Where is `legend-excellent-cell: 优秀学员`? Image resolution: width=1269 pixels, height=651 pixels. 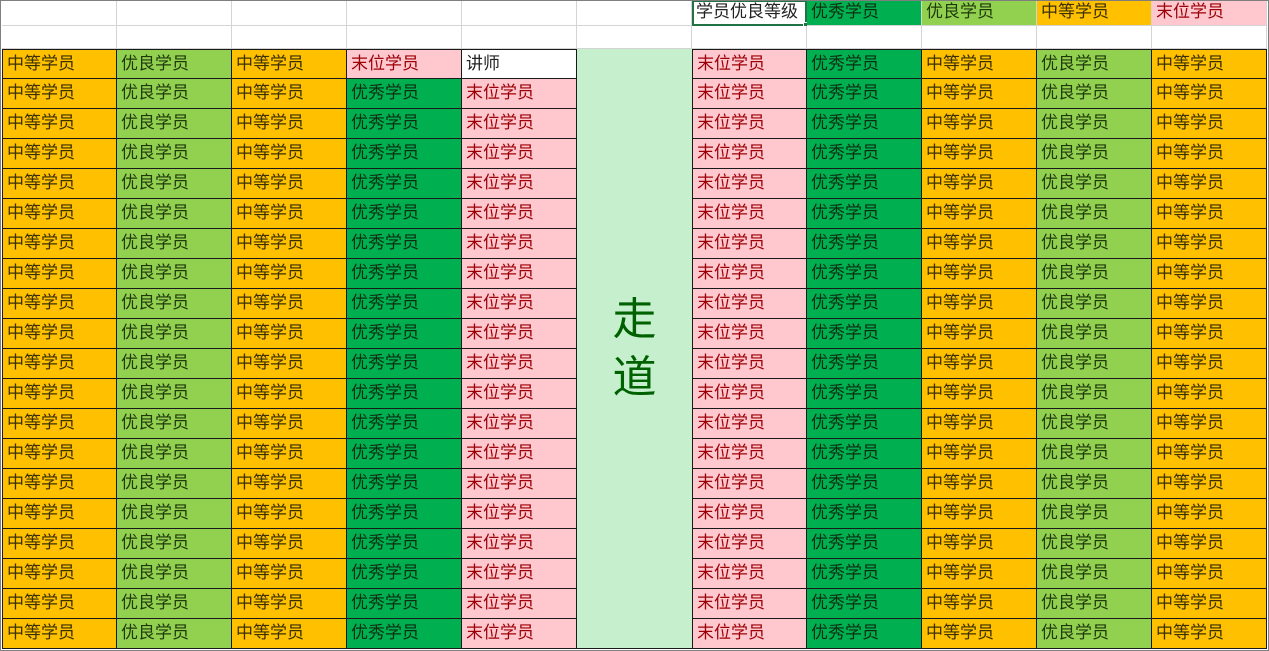
legend-excellent-cell: 优秀学员 is located at coordinates (864, 13).